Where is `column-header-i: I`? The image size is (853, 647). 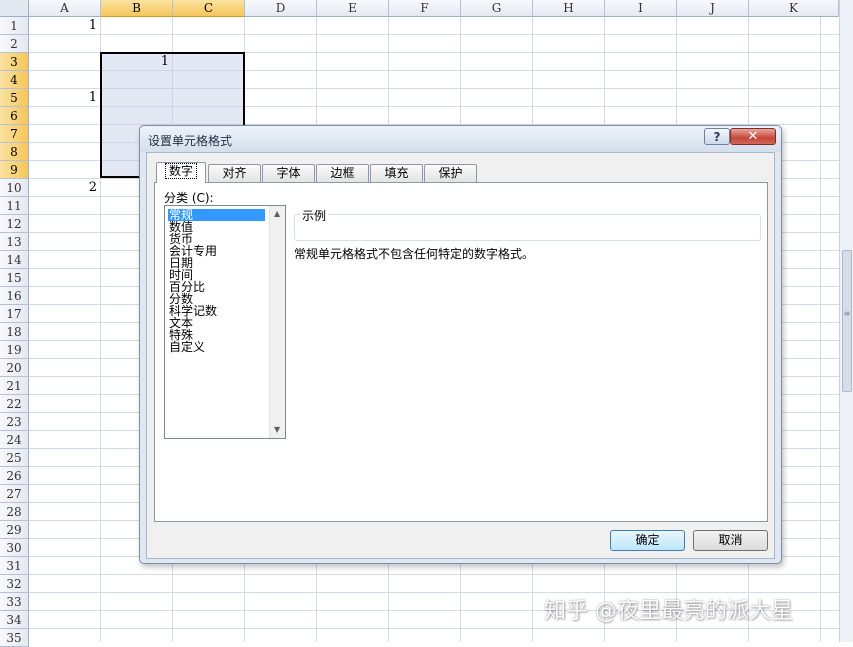
column-header-i: I is located at coordinates (641, 8).